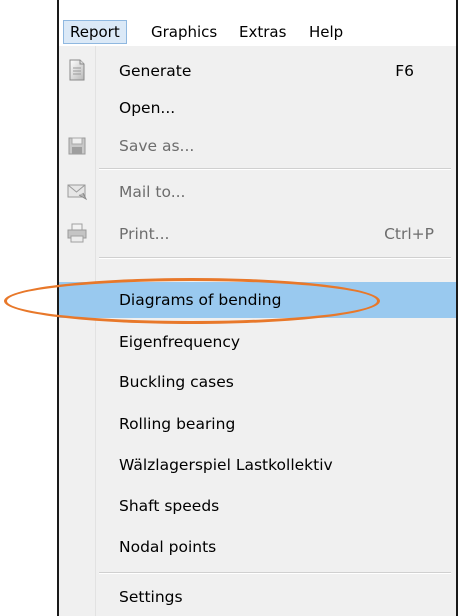 This screenshot has height=616, width=460. What do you see at coordinates (169, 506) in the screenshot?
I see `shaft-speeds-label: Shaft speeds` at bounding box center [169, 506].